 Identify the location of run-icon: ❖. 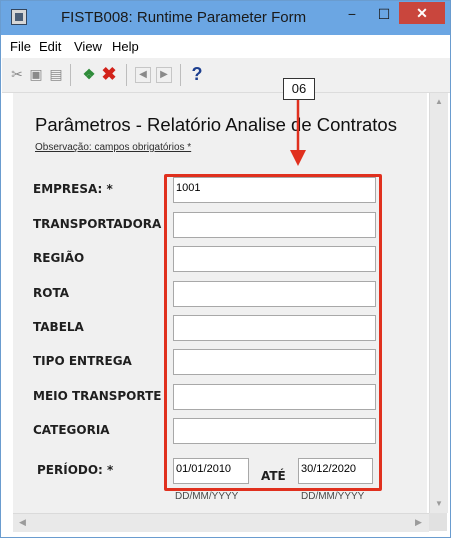
(89, 74).